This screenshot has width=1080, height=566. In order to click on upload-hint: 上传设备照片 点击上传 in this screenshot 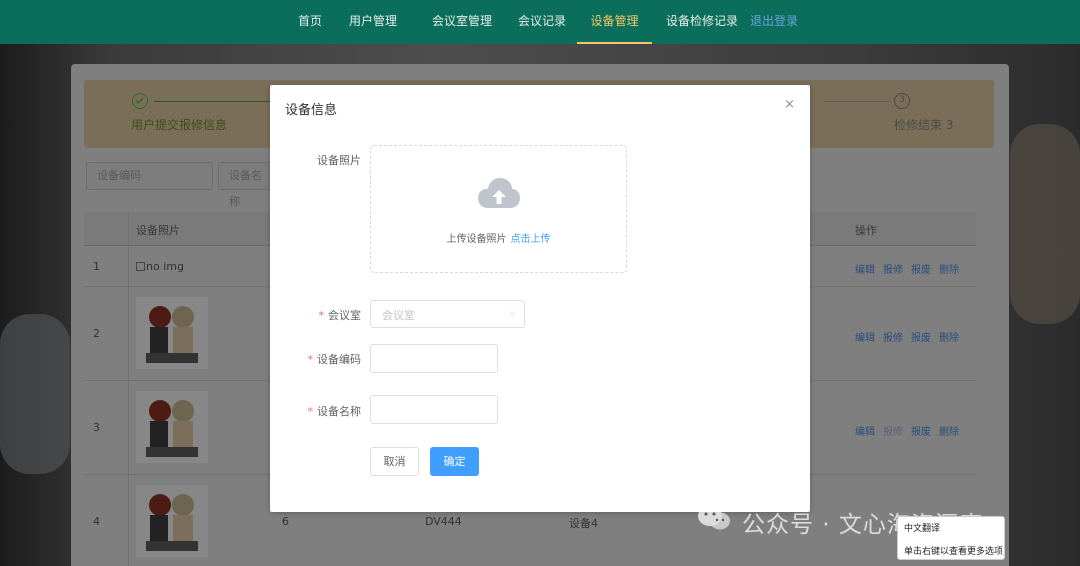, I will do `click(498, 237)`.